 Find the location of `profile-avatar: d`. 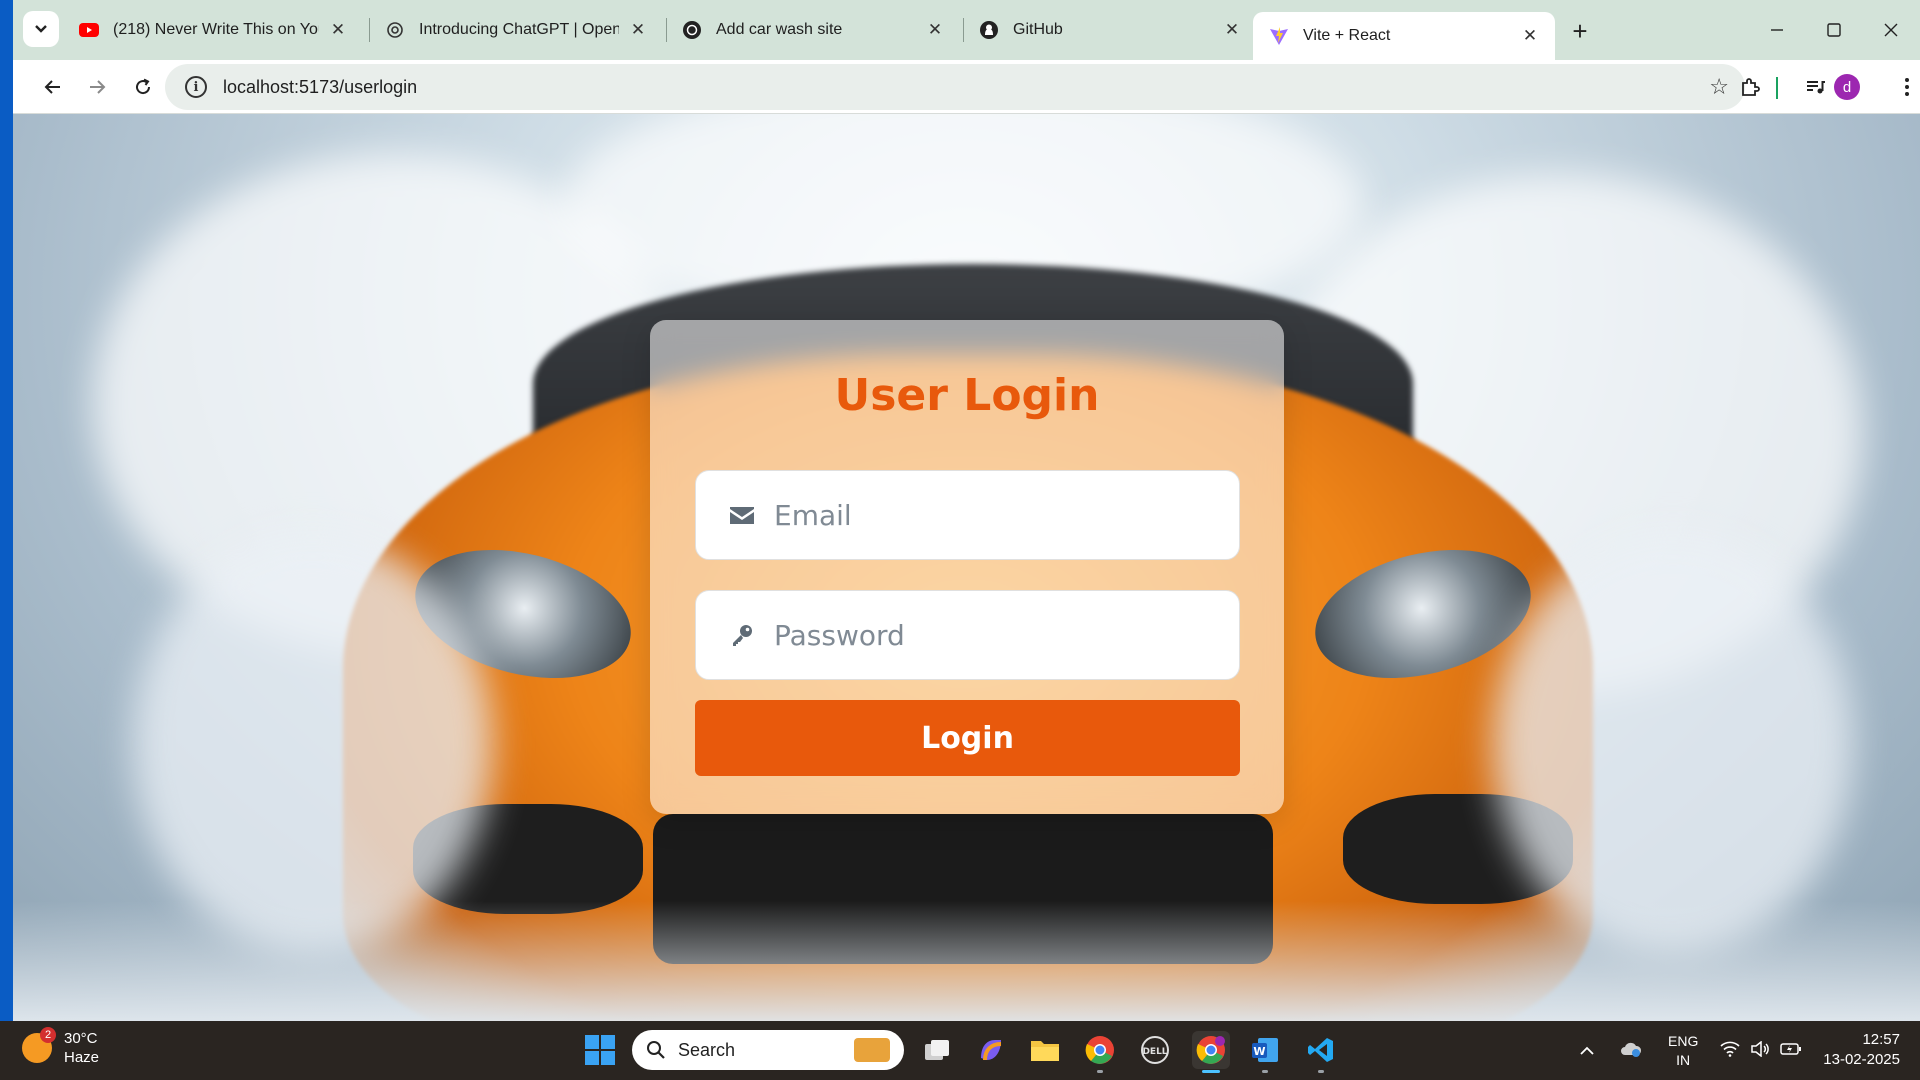

profile-avatar: d is located at coordinates (1847, 87).